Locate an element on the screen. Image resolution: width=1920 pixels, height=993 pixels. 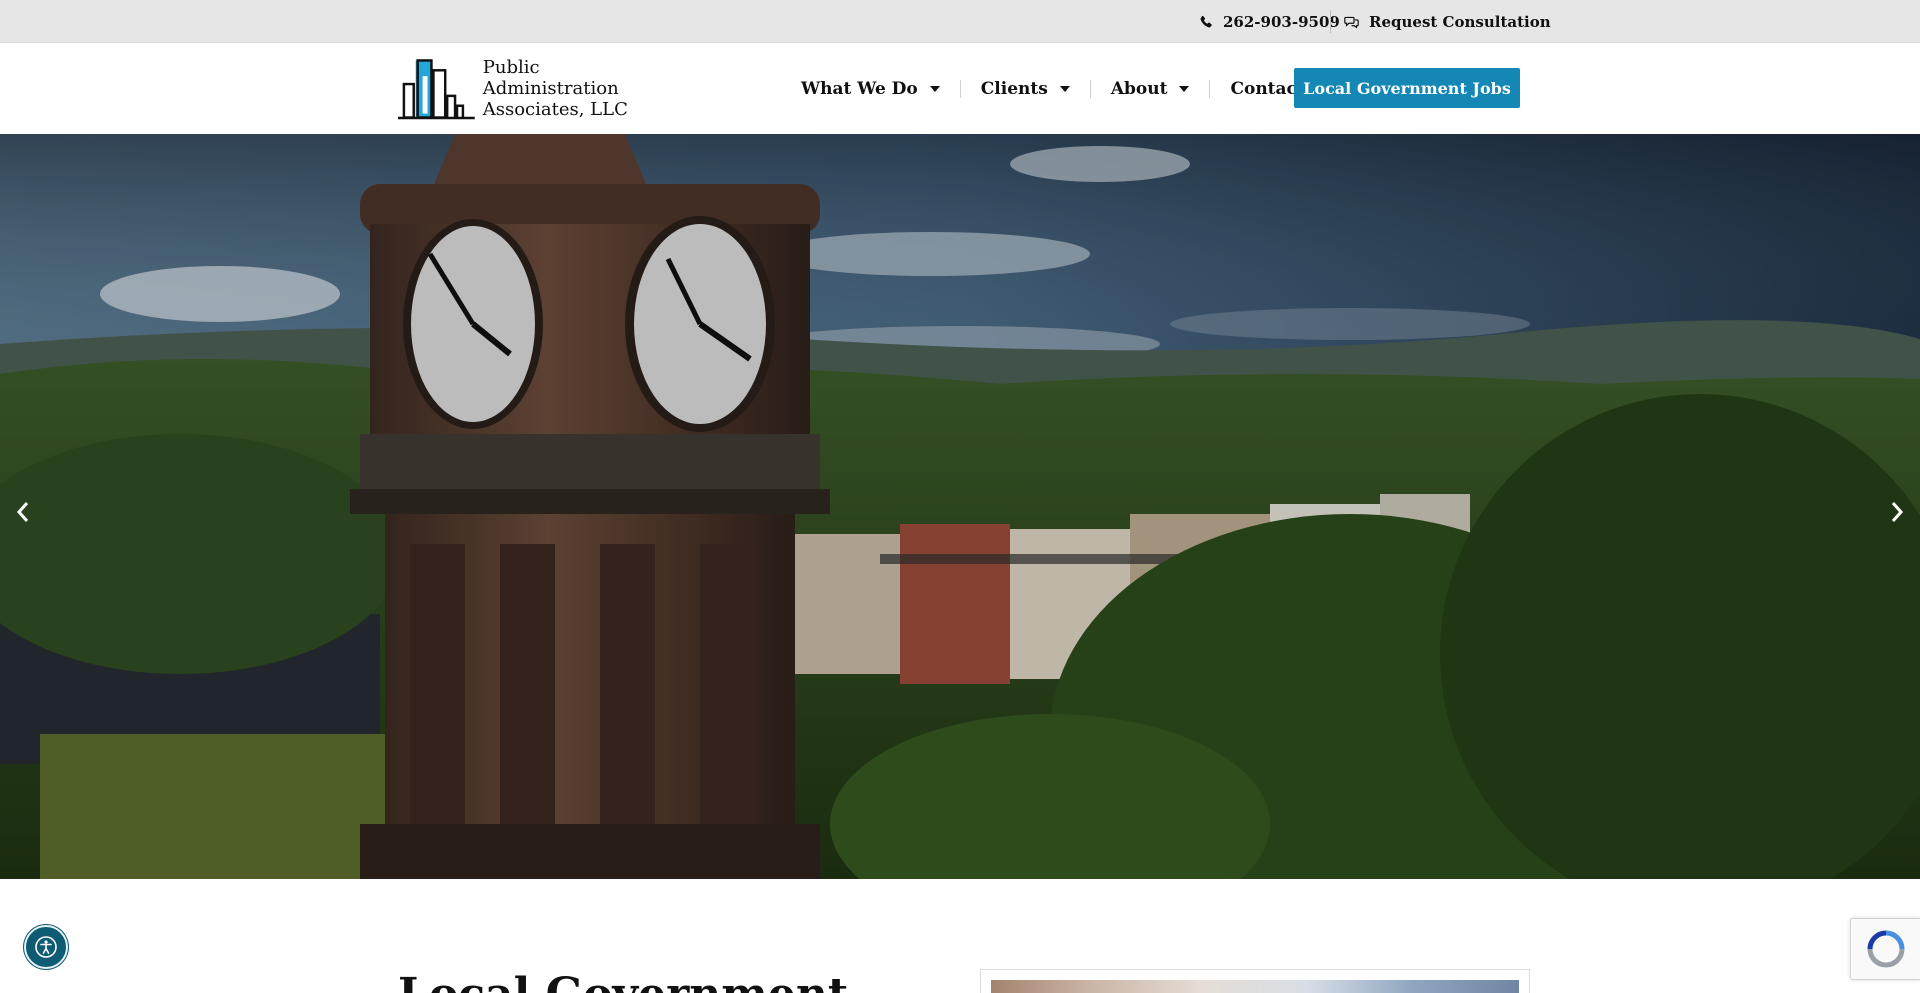
buildings-logo-icon is located at coordinates (436, 89).